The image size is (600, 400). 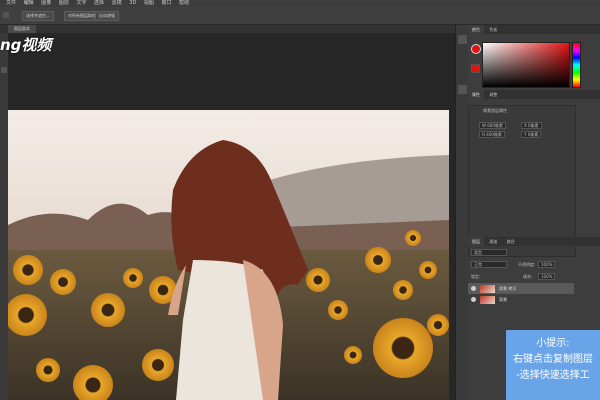 I want to click on properties-panel: 像素图层属性 W 600像素 X 0像素 H 400像素 Y 0像素, so click(x=522, y=181).